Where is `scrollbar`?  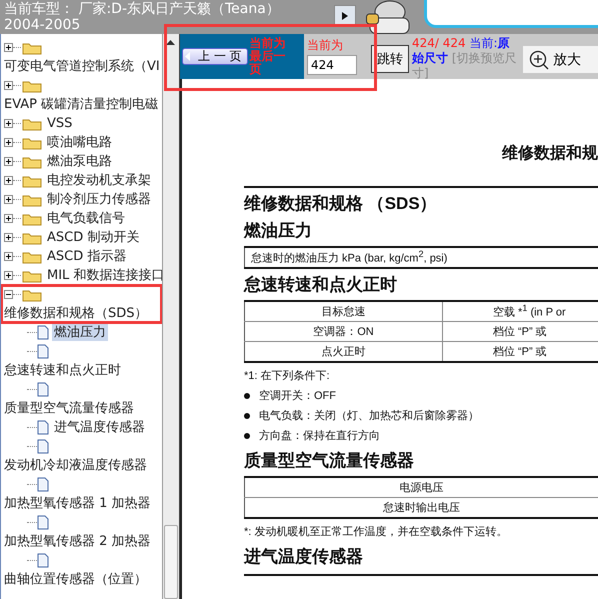 scrollbar is located at coordinates (171, 316).